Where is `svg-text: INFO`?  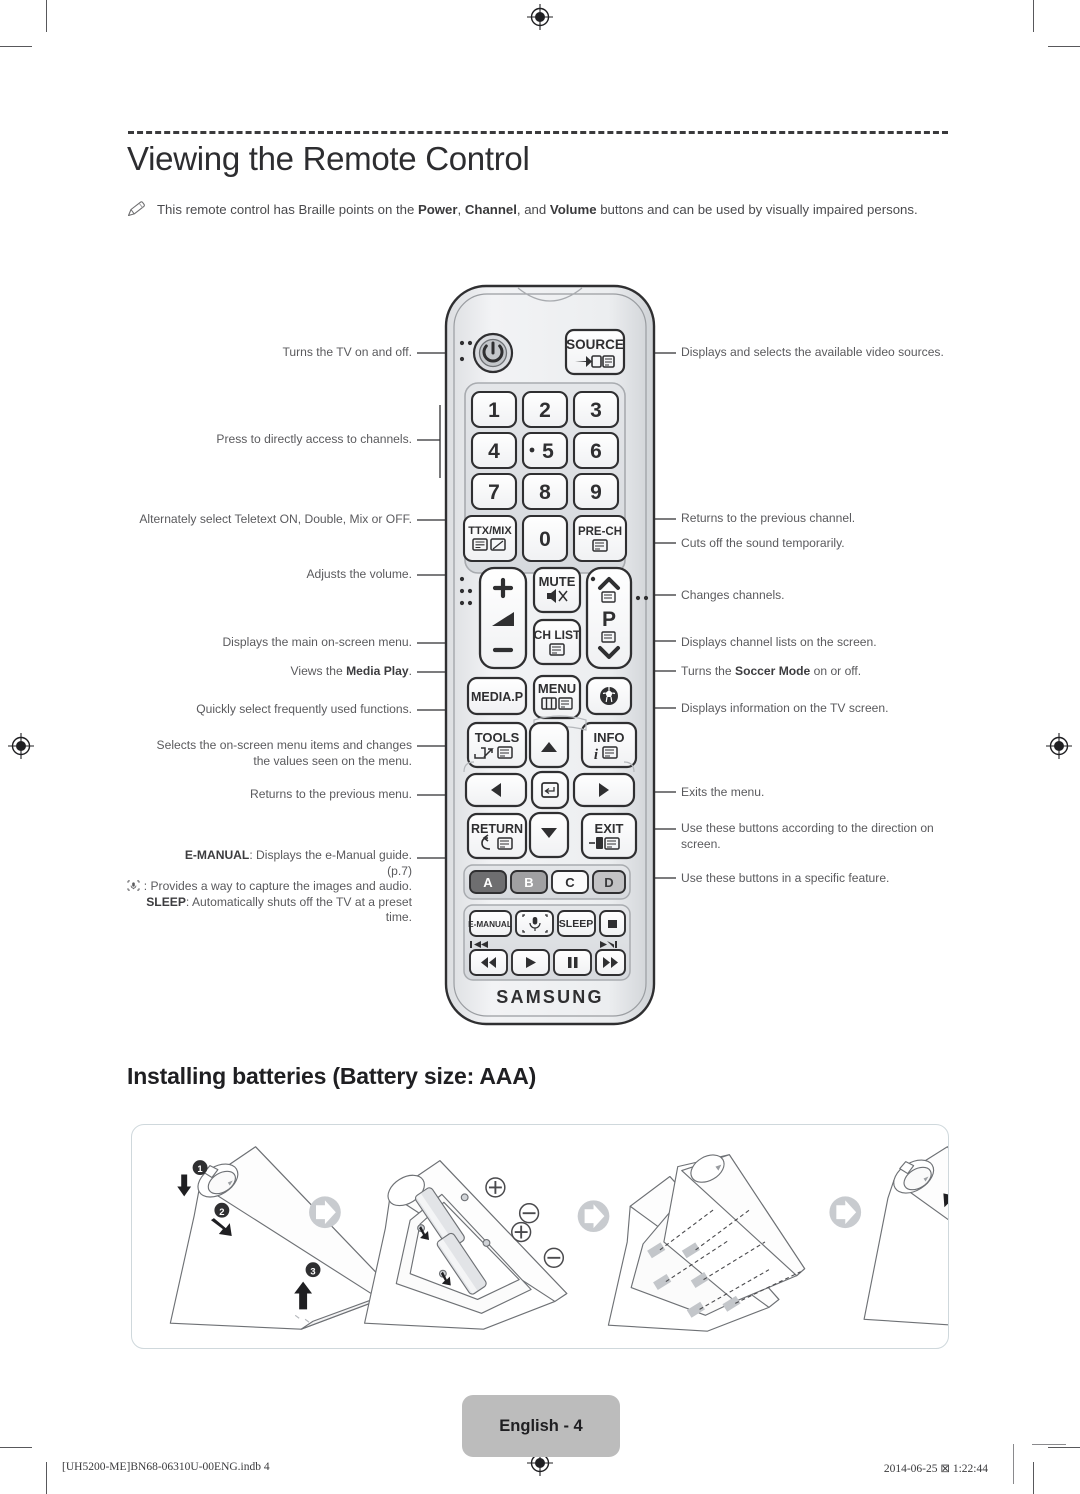 svg-text: INFO is located at coordinates (608, 737).